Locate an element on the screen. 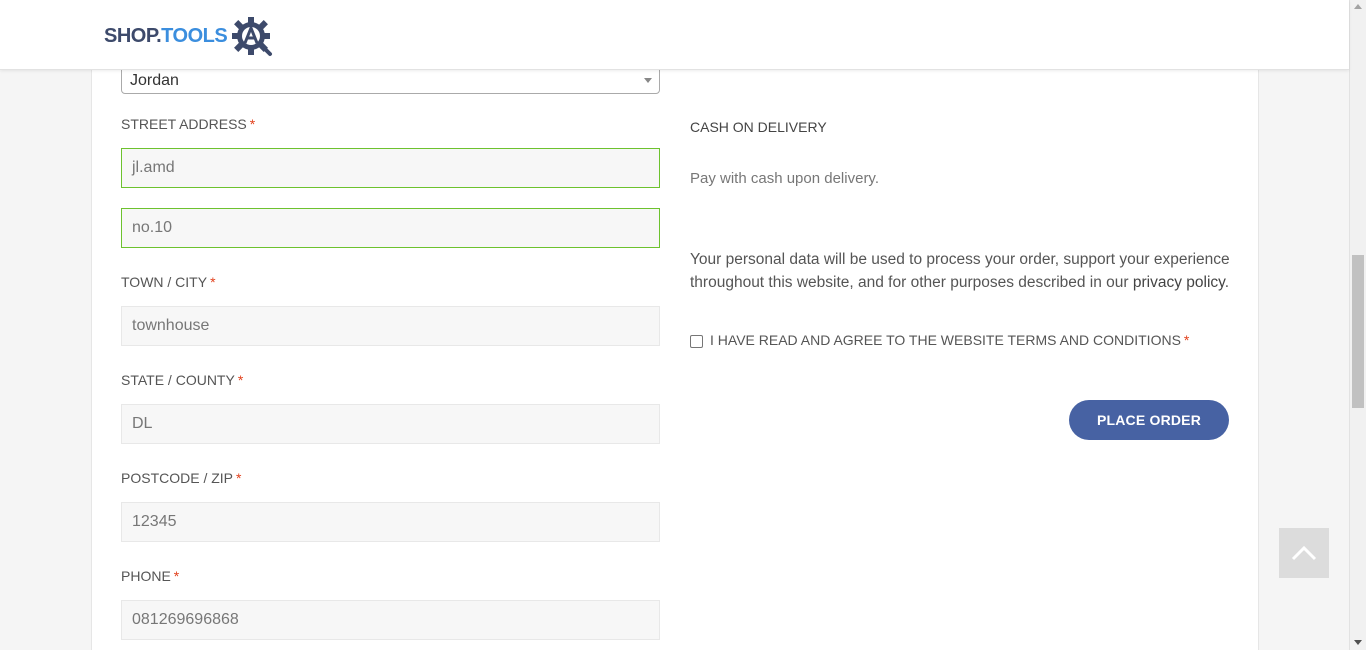  logo-text-shop: SHOP. is located at coordinates (133, 35).